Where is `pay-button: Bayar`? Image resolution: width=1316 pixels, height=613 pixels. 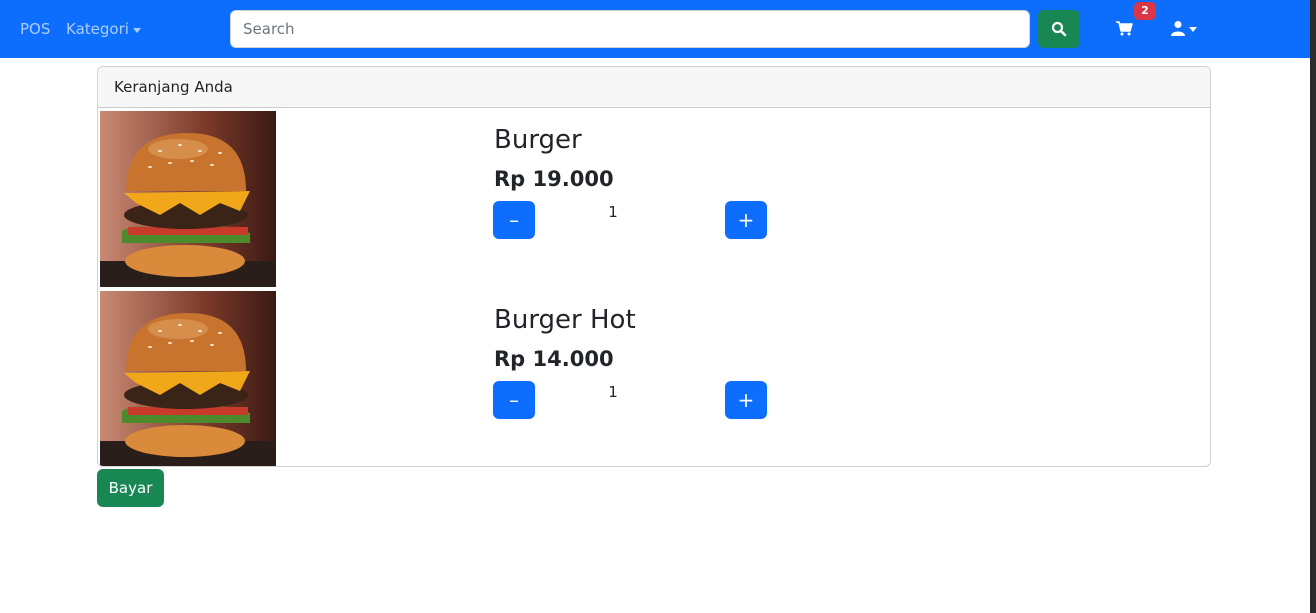
pay-button: Bayar is located at coordinates (130, 488).